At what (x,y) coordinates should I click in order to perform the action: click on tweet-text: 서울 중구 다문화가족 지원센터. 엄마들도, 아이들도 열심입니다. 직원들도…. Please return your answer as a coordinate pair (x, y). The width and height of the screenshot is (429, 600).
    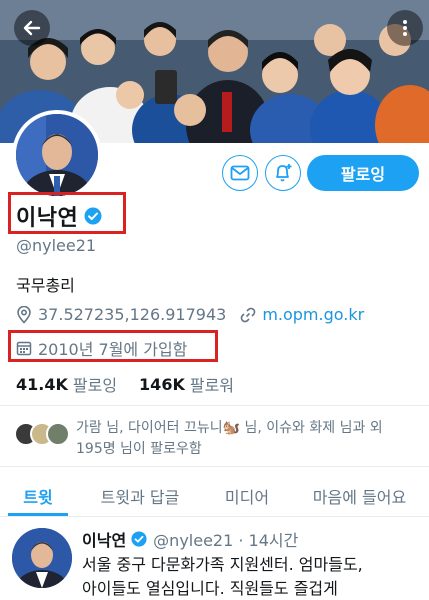
    Looking at the image, I should click on (249, 576).